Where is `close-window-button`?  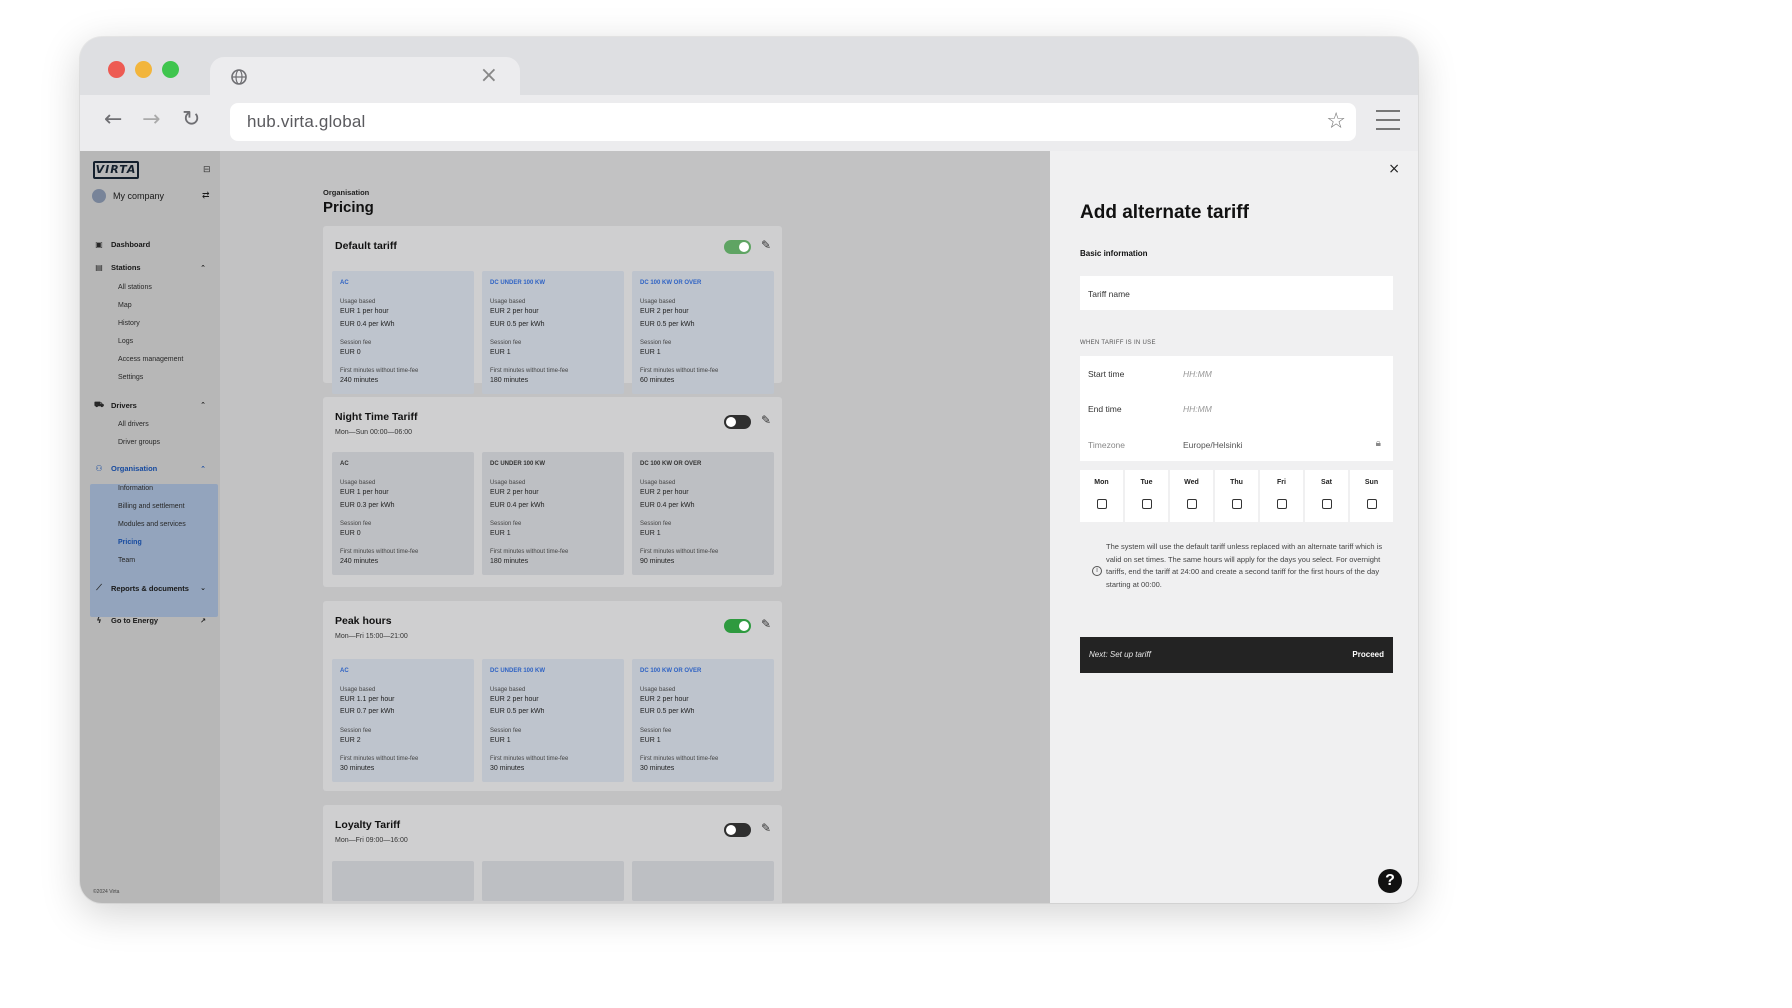
close-window-button is located at coordinates (116, 69).